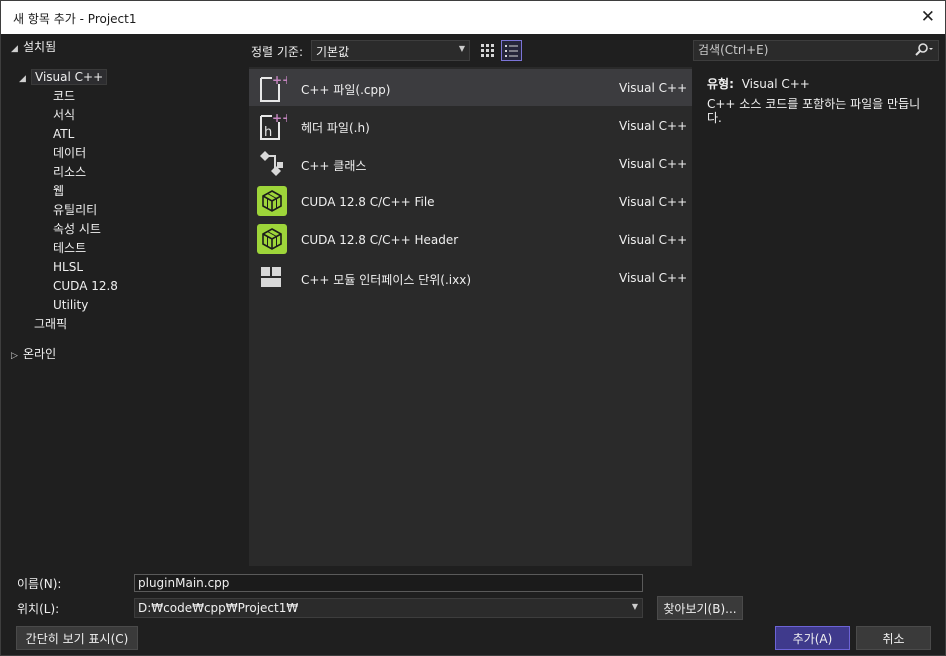 Image resolution: width=946 pixels, height=656 pixels. I want to click on tree-node-label: 설치됨, so click(40, 47).